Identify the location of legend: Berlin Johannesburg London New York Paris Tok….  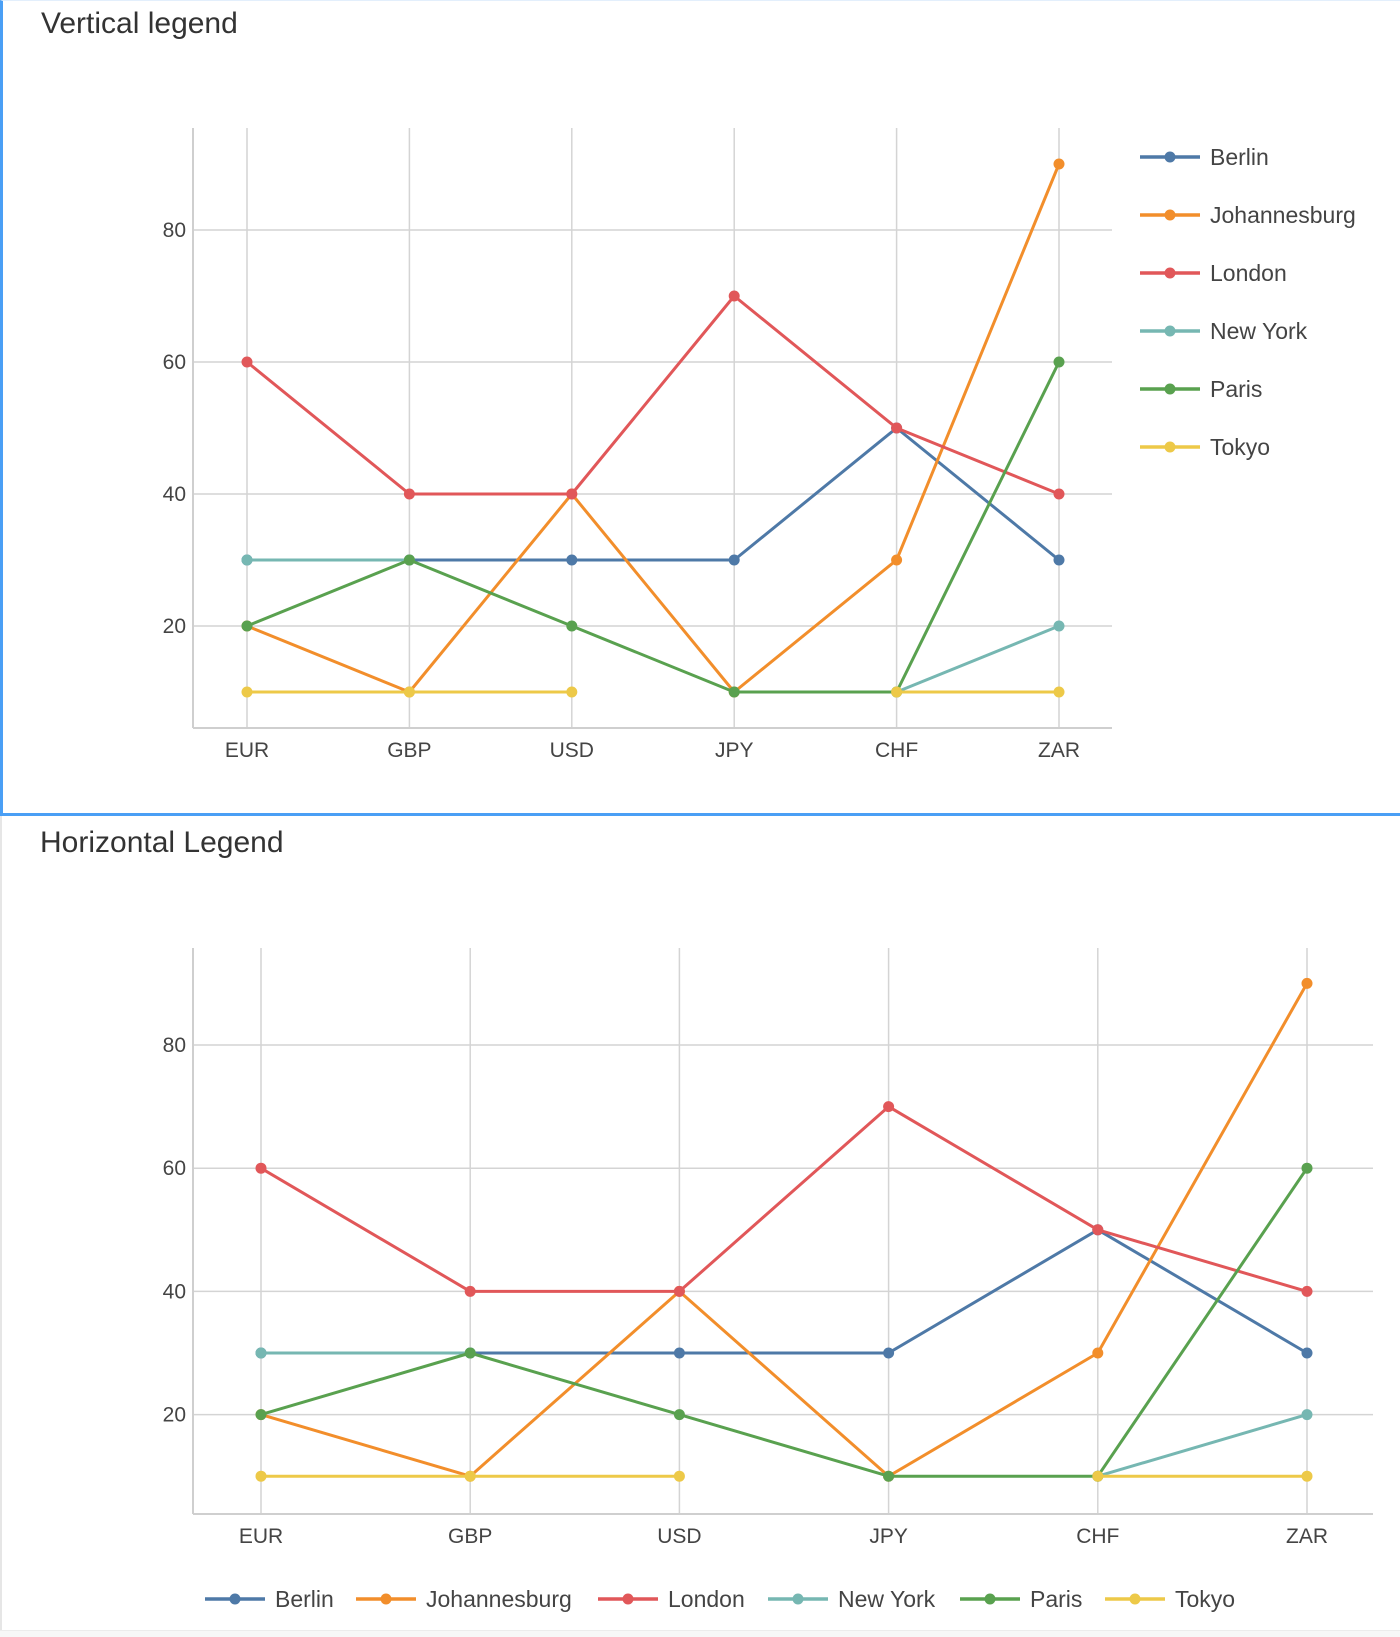
(720, 1599).